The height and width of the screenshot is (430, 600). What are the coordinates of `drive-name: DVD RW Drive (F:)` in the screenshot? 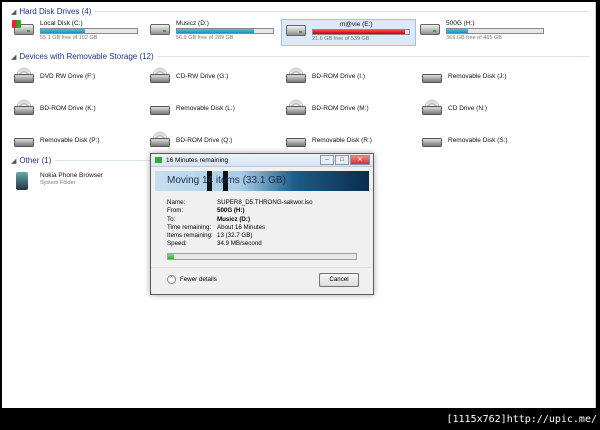 It's located at (68, 76).